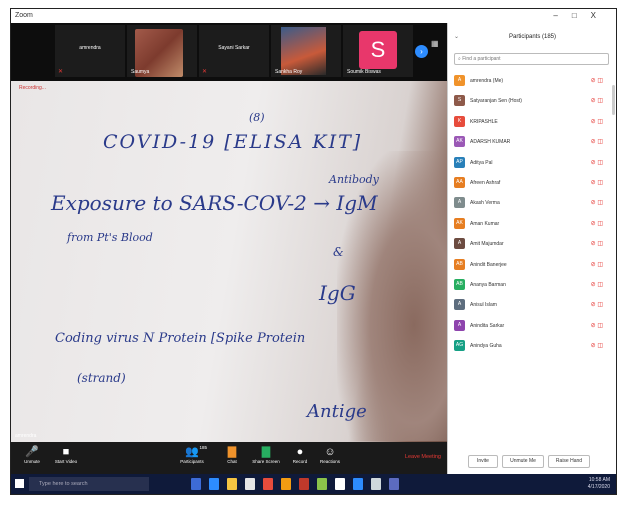 The width and height of the screenshot is (625, 529). Describe the element at coordinates (532, 244) in the screenshot. I see `participant-row: A Amit Majumdar ⊘ ◫` at that location.